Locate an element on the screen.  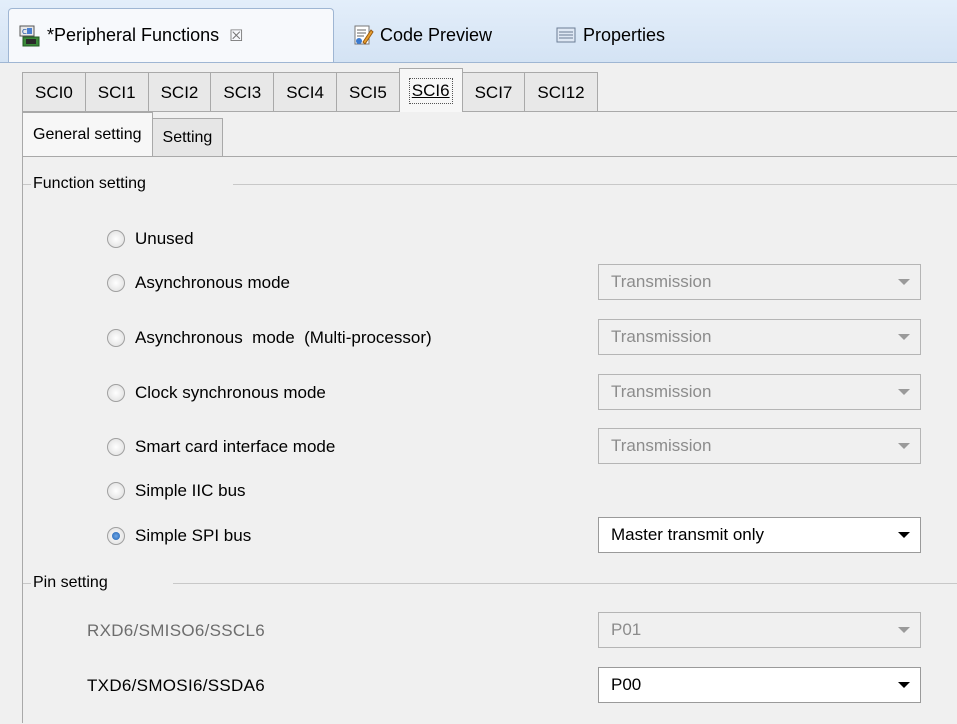
async-multiprocessor-combo: Transmission is located at coordinates (759, 337).